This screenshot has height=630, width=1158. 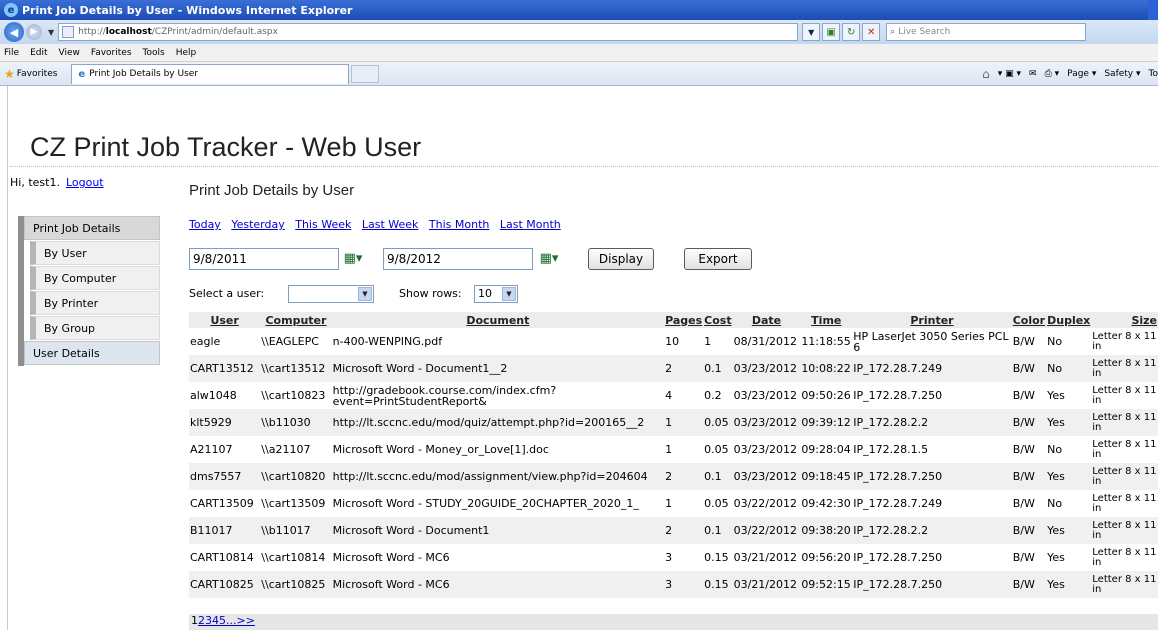 I want to click on cell-time: 09:39:12, so click(x=826, y=422).